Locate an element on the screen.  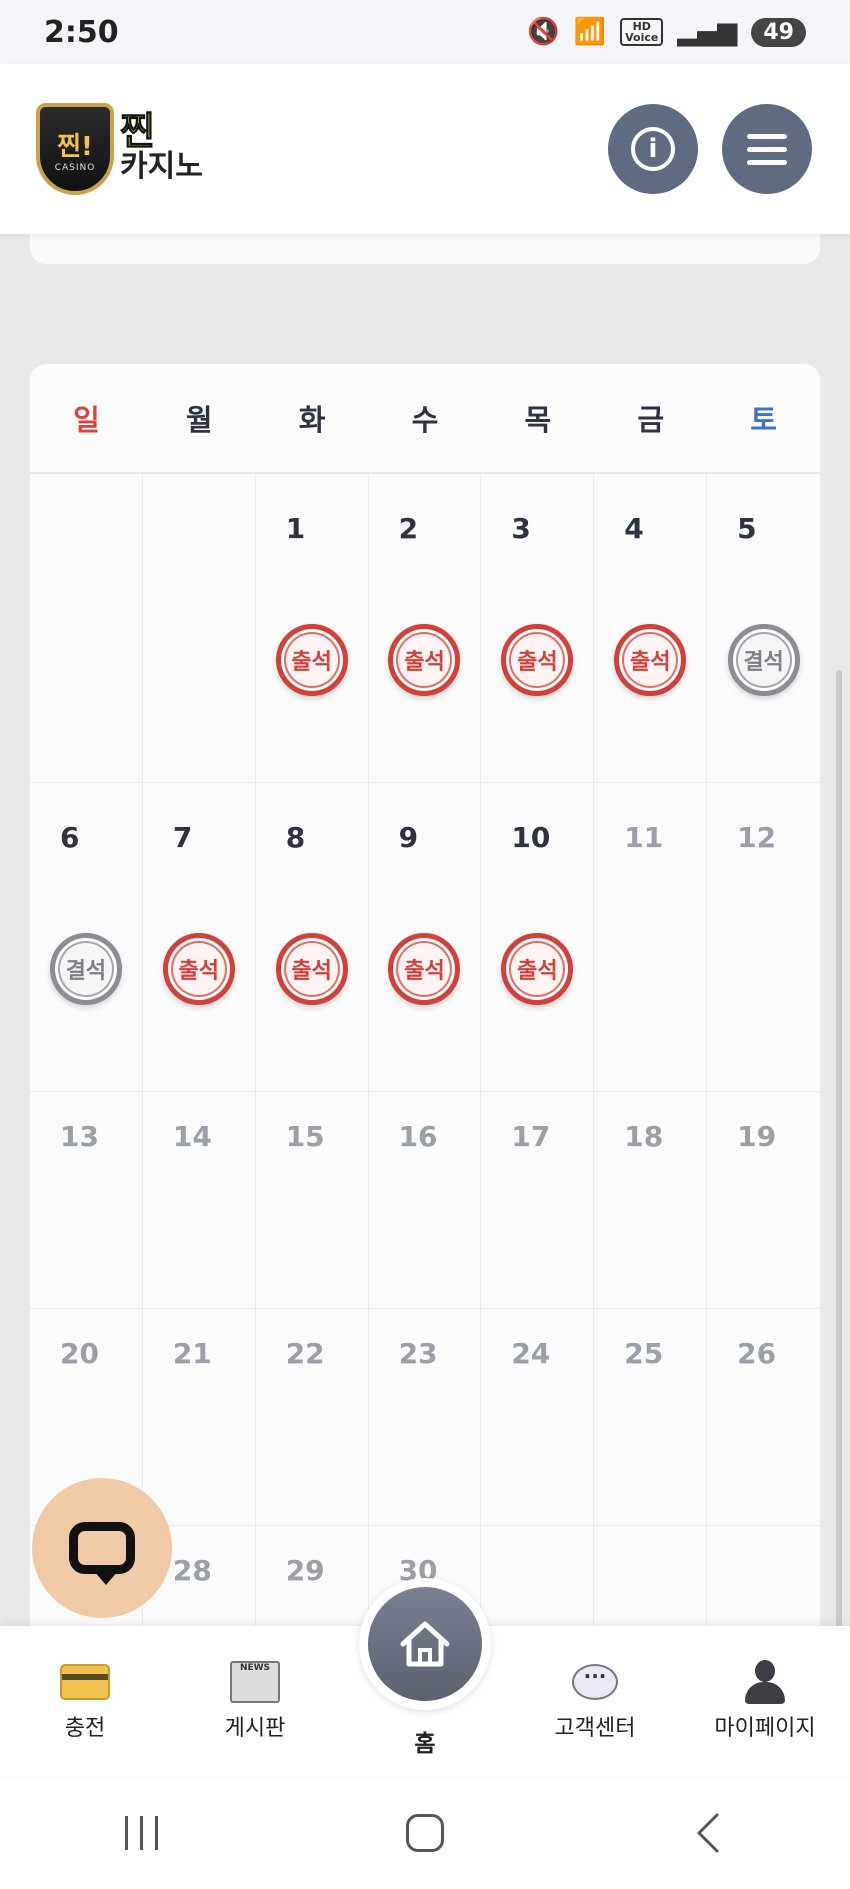
calendar-day-cell: 5 결석 is located at coordinates (763, 628).